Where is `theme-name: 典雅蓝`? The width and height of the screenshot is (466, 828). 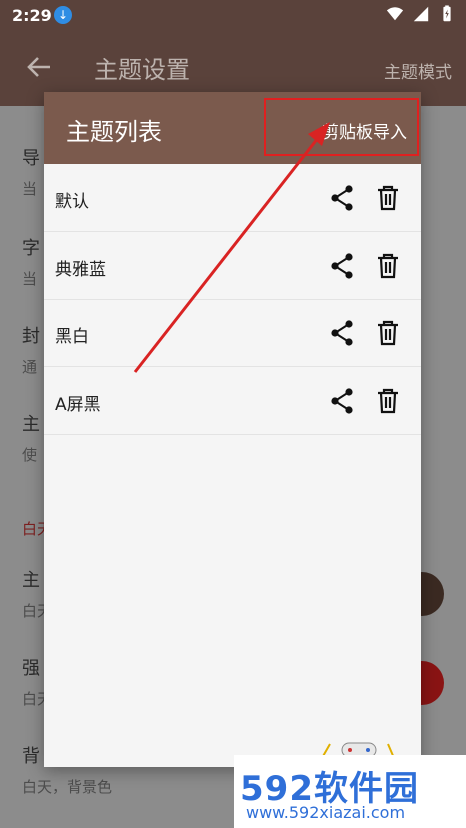
theme-name: 典雅蓝 is located at coordinates (80, 270).